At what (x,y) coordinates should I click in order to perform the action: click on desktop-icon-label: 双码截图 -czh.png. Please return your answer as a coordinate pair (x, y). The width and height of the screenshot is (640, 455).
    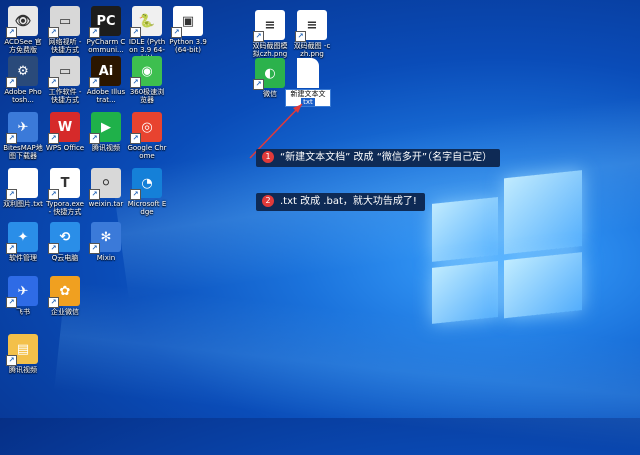
    Looking at the image, I should click on (312, 50).